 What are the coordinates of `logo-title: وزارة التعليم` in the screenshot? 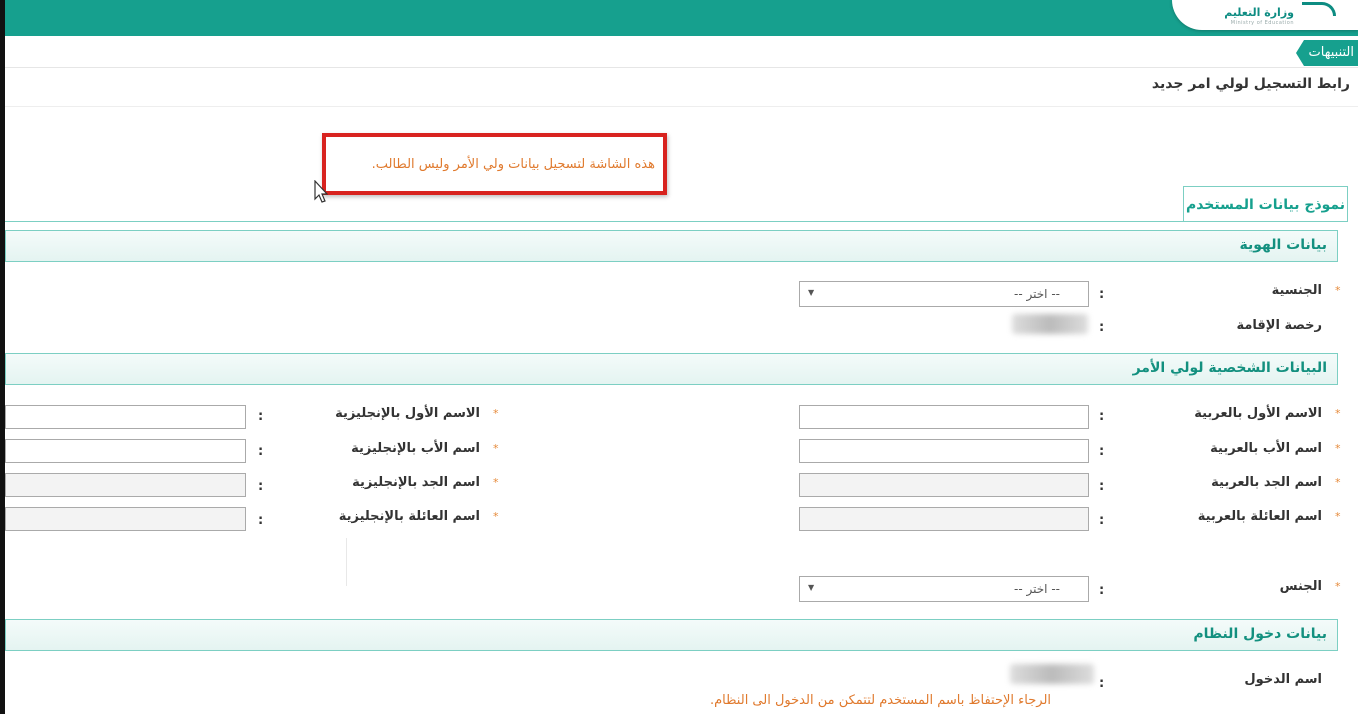 It's located at (1259, 12).